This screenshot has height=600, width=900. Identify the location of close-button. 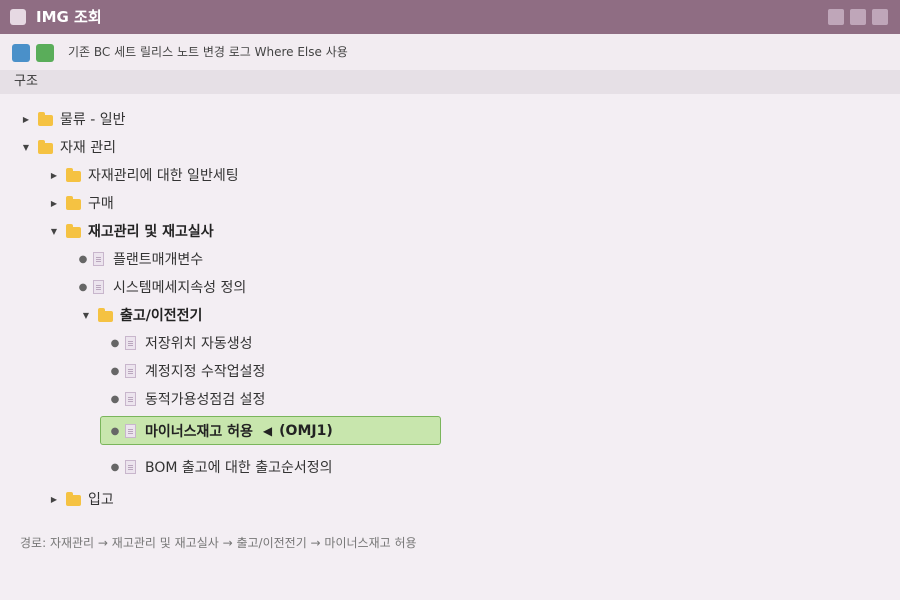
(880, 17).